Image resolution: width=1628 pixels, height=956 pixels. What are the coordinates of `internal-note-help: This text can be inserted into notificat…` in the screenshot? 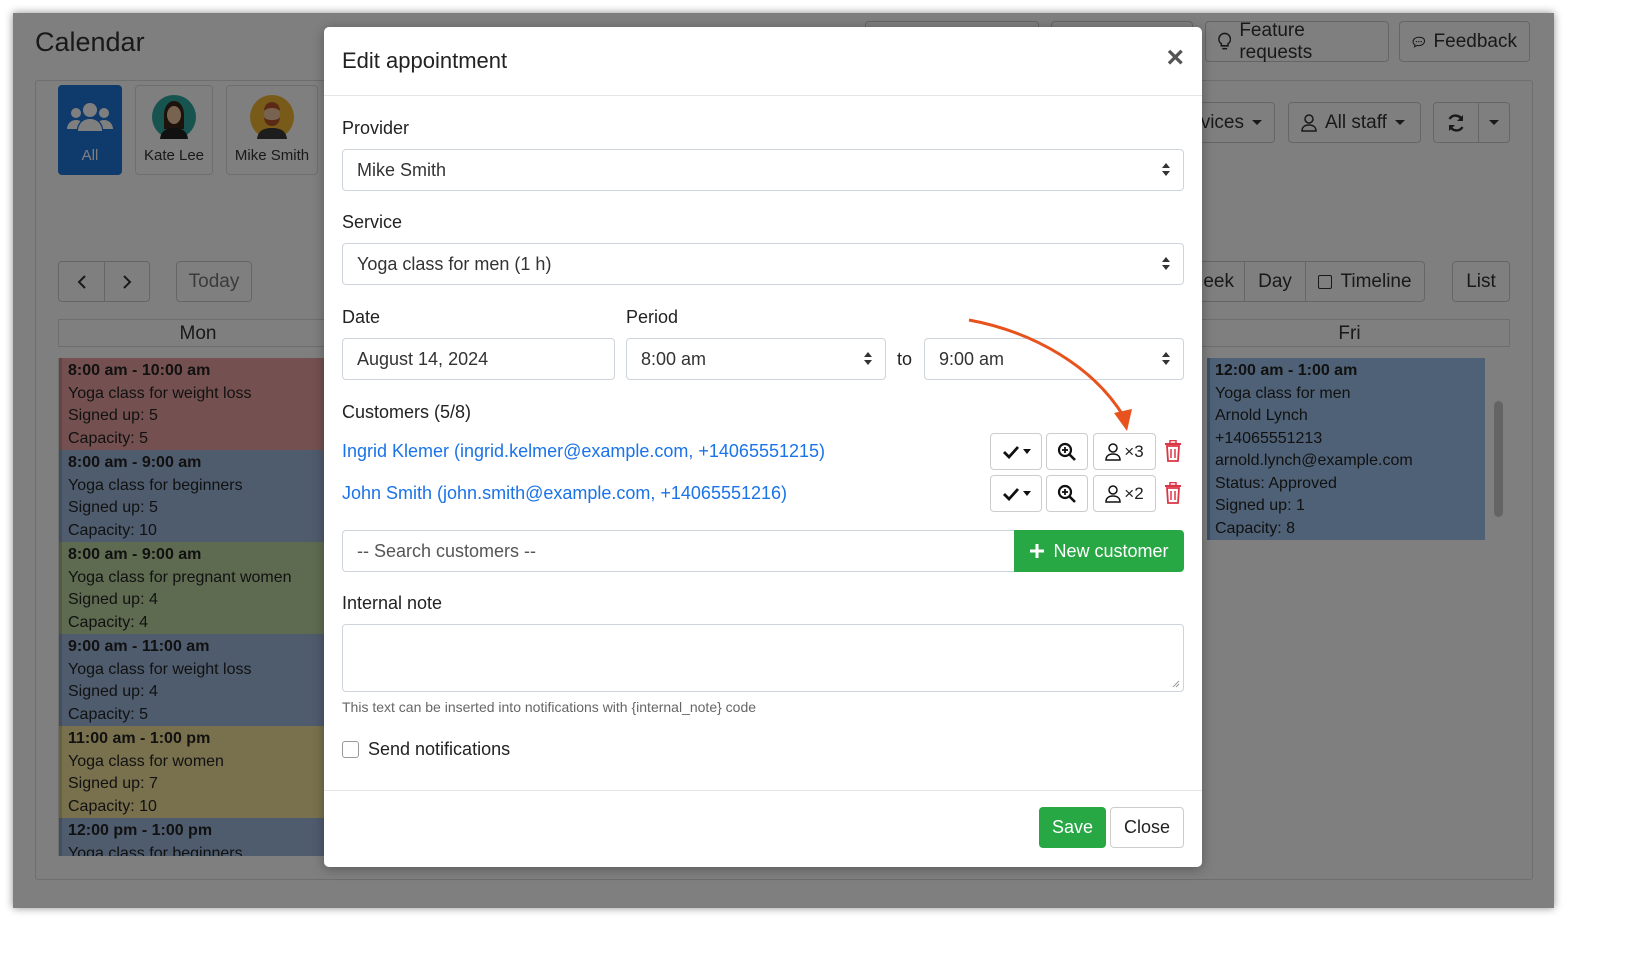 It's located at (549, 707).